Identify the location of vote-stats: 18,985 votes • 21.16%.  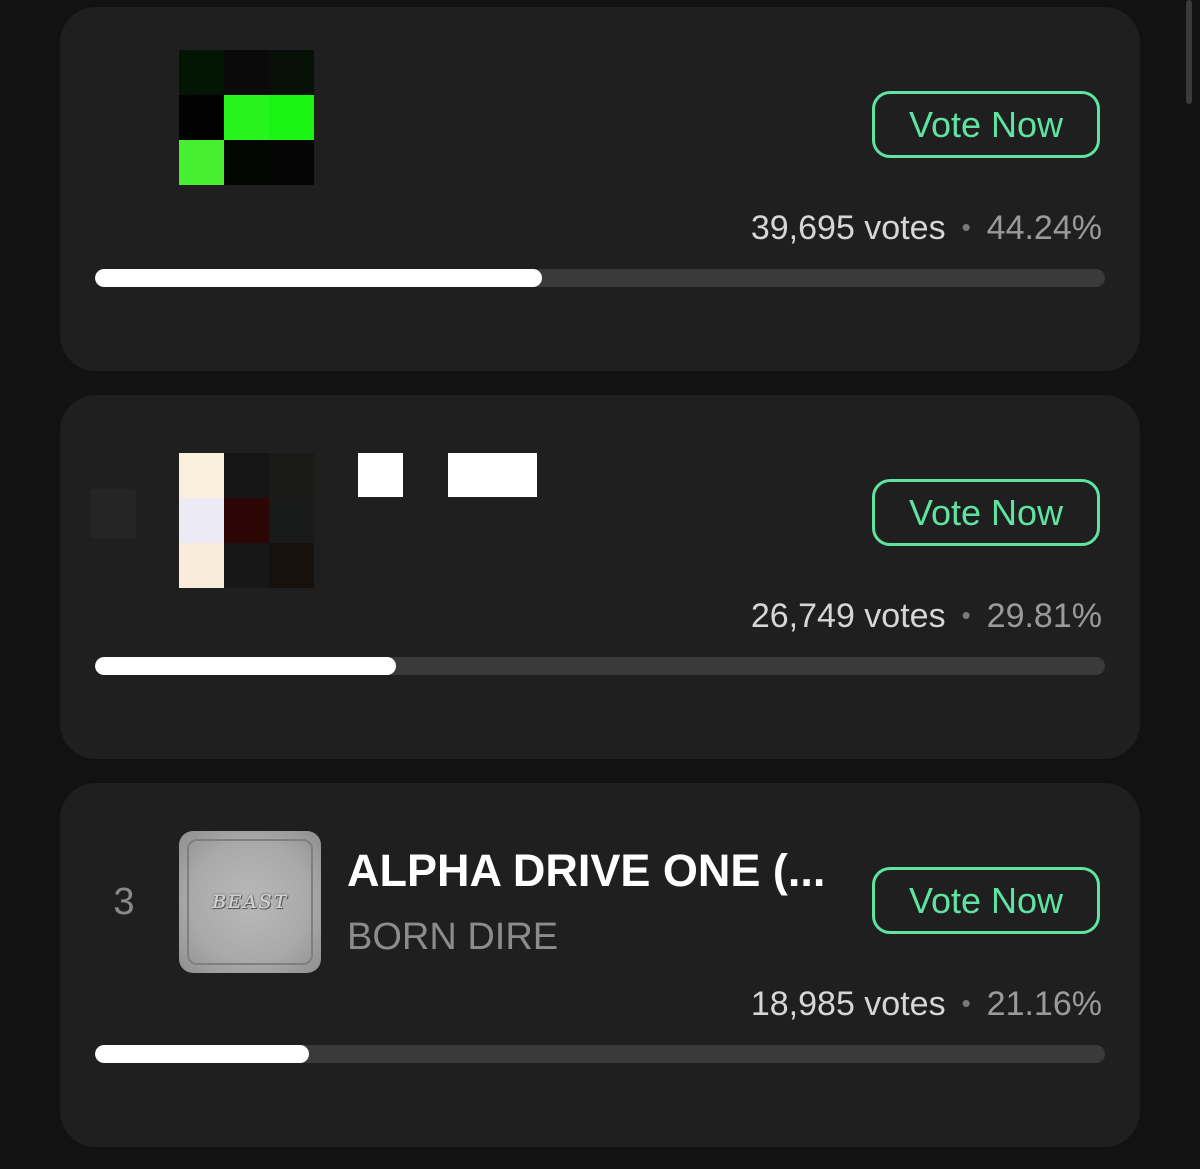
(926, 1003).